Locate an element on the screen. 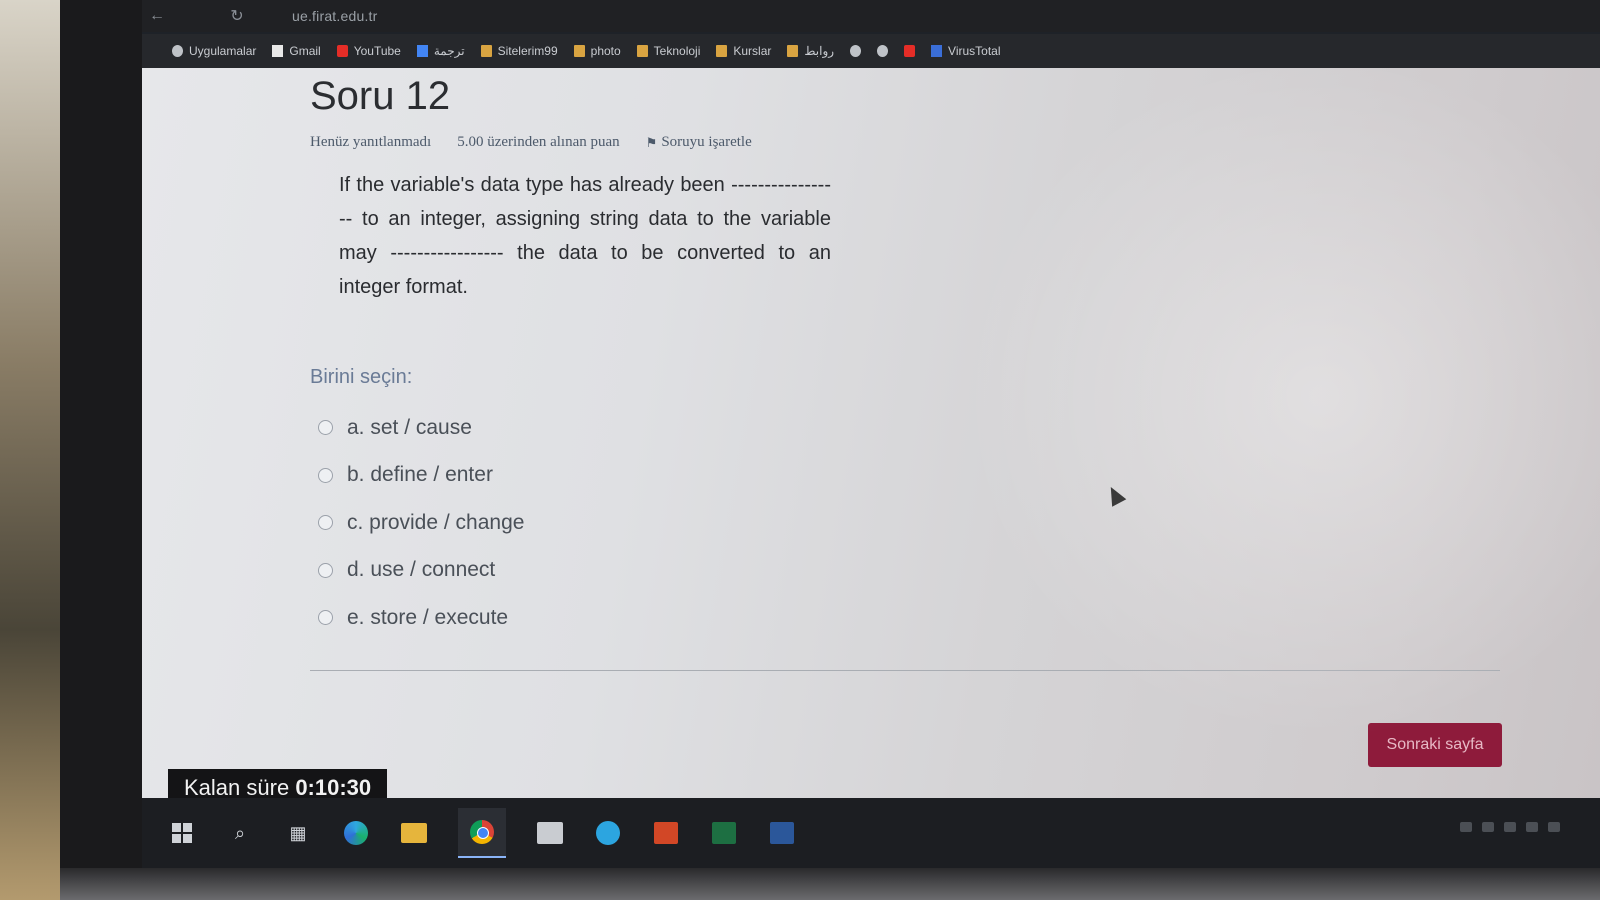 The width and height of the screenshot is (1600, 900). bookmark-label: VirusTotal is located at coordinates (974, 51).